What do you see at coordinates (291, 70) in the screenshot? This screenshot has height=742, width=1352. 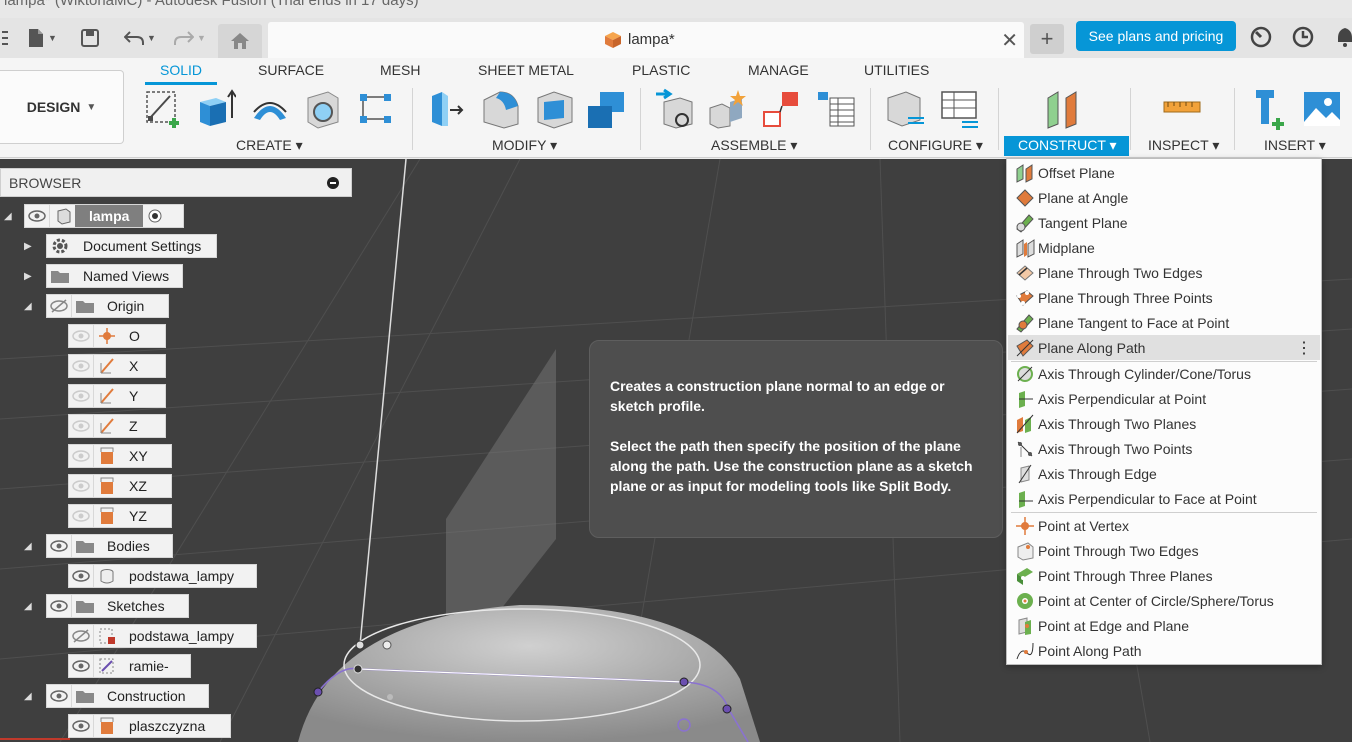 I see `tab-surface: SURFACE` at bounding box center [291, 70].